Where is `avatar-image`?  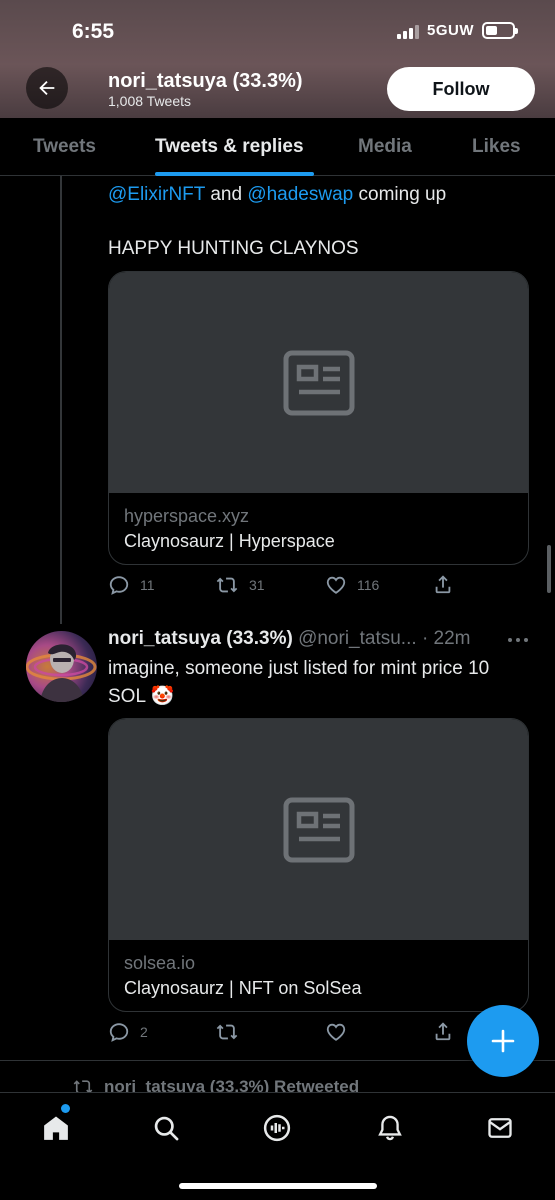 avatar-image is located at coordinates (61, 673).